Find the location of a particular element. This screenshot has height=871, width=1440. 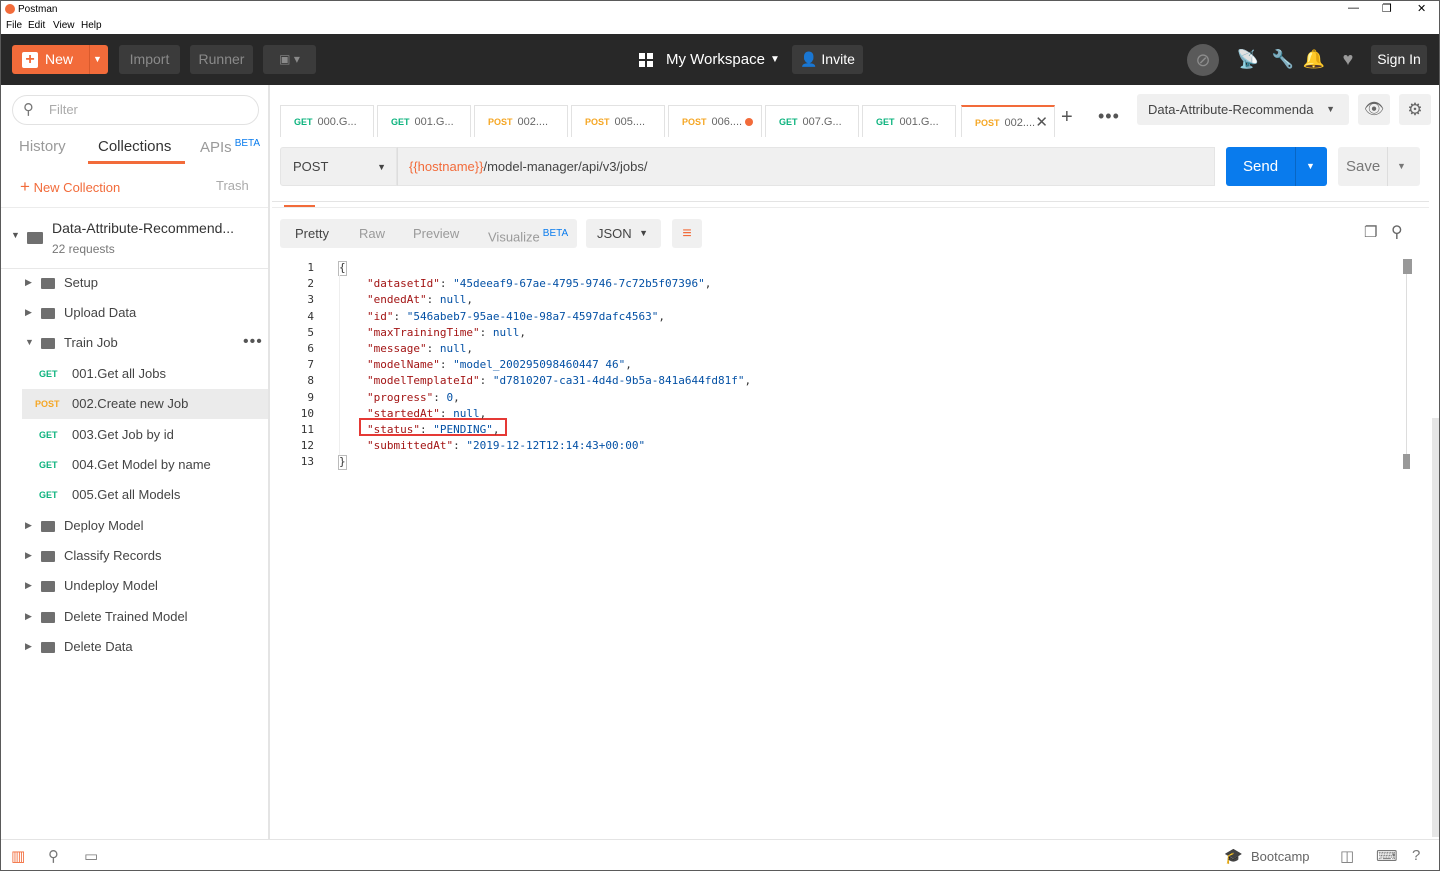

new-tab-plus-icon: + is located at coordinates (1067, 117).